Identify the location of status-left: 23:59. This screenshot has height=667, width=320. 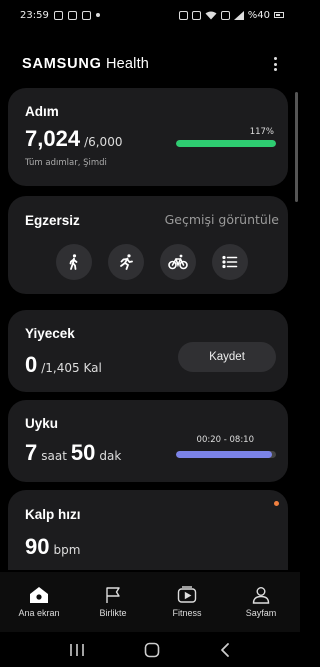
(60, 15).